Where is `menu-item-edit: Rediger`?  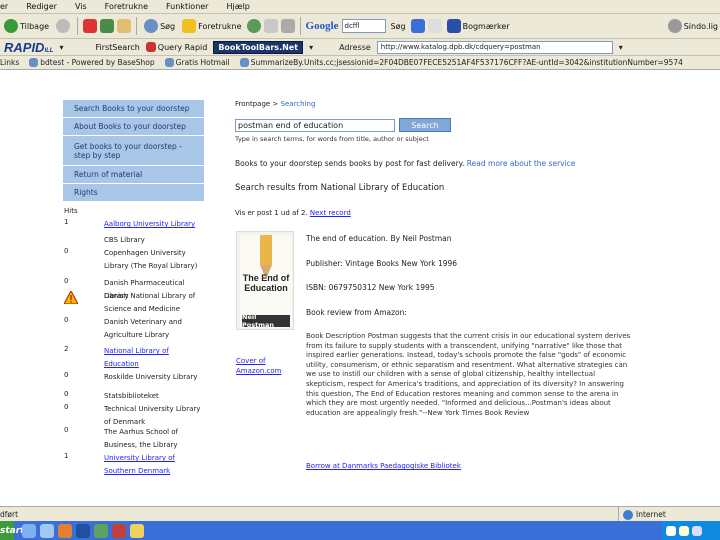
menu-item-edit: Rediger is located at coordinates (41, 6).